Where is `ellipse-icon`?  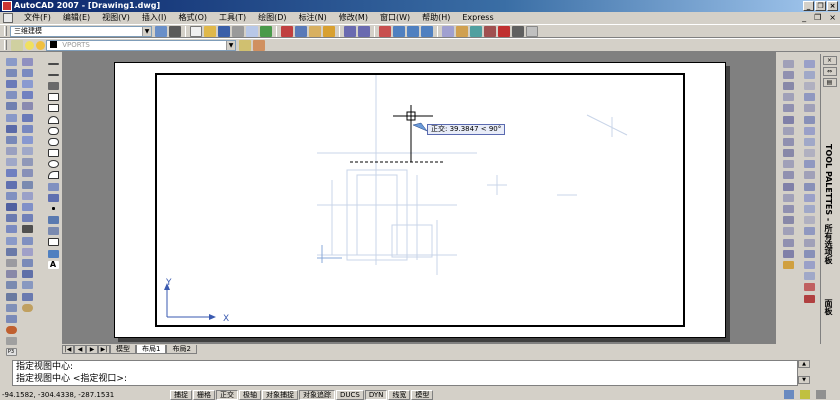 ellipse-icon is located at coordinates (53, 164).